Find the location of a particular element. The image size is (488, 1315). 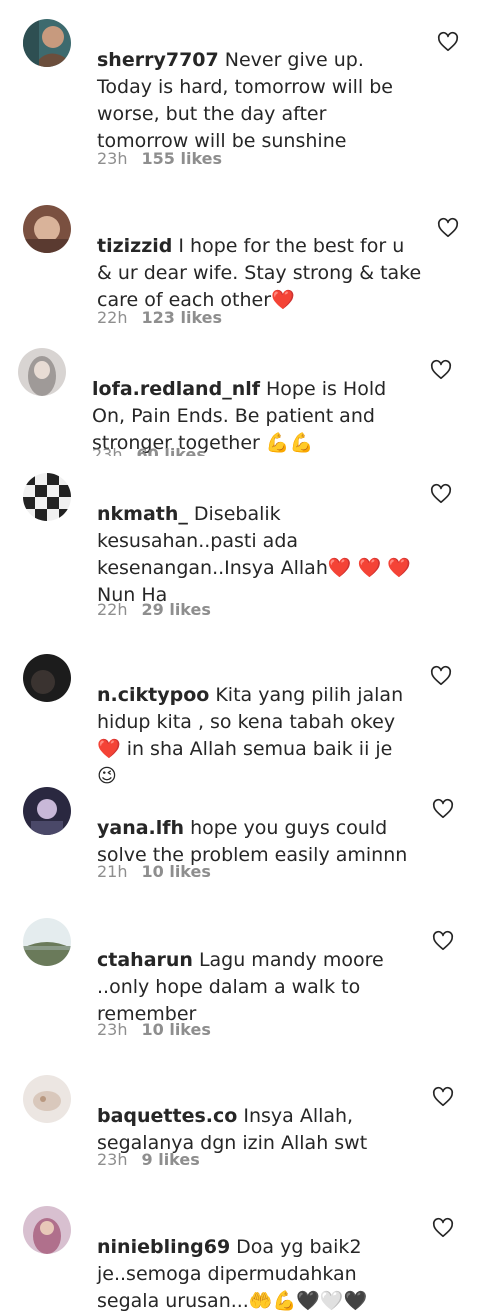

comment-username: tizizzid is located at coordinates (134, 246).